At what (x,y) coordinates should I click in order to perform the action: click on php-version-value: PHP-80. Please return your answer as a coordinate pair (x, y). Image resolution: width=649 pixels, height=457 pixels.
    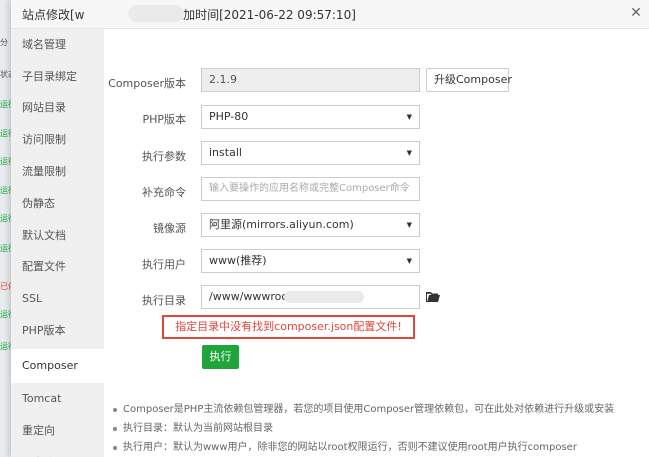
    Looking at the image, I should click on (229, 116).